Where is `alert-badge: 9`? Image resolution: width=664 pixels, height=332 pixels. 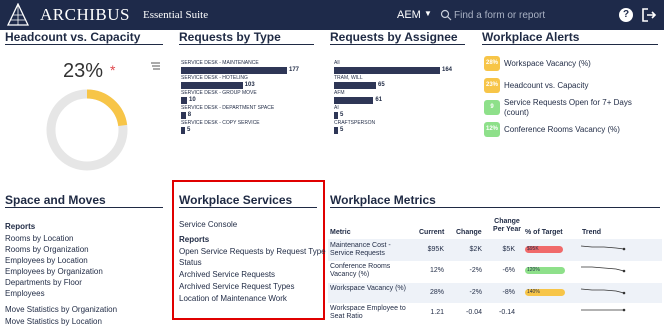 alert-badge: 9 is located at coordinates (492, 107).